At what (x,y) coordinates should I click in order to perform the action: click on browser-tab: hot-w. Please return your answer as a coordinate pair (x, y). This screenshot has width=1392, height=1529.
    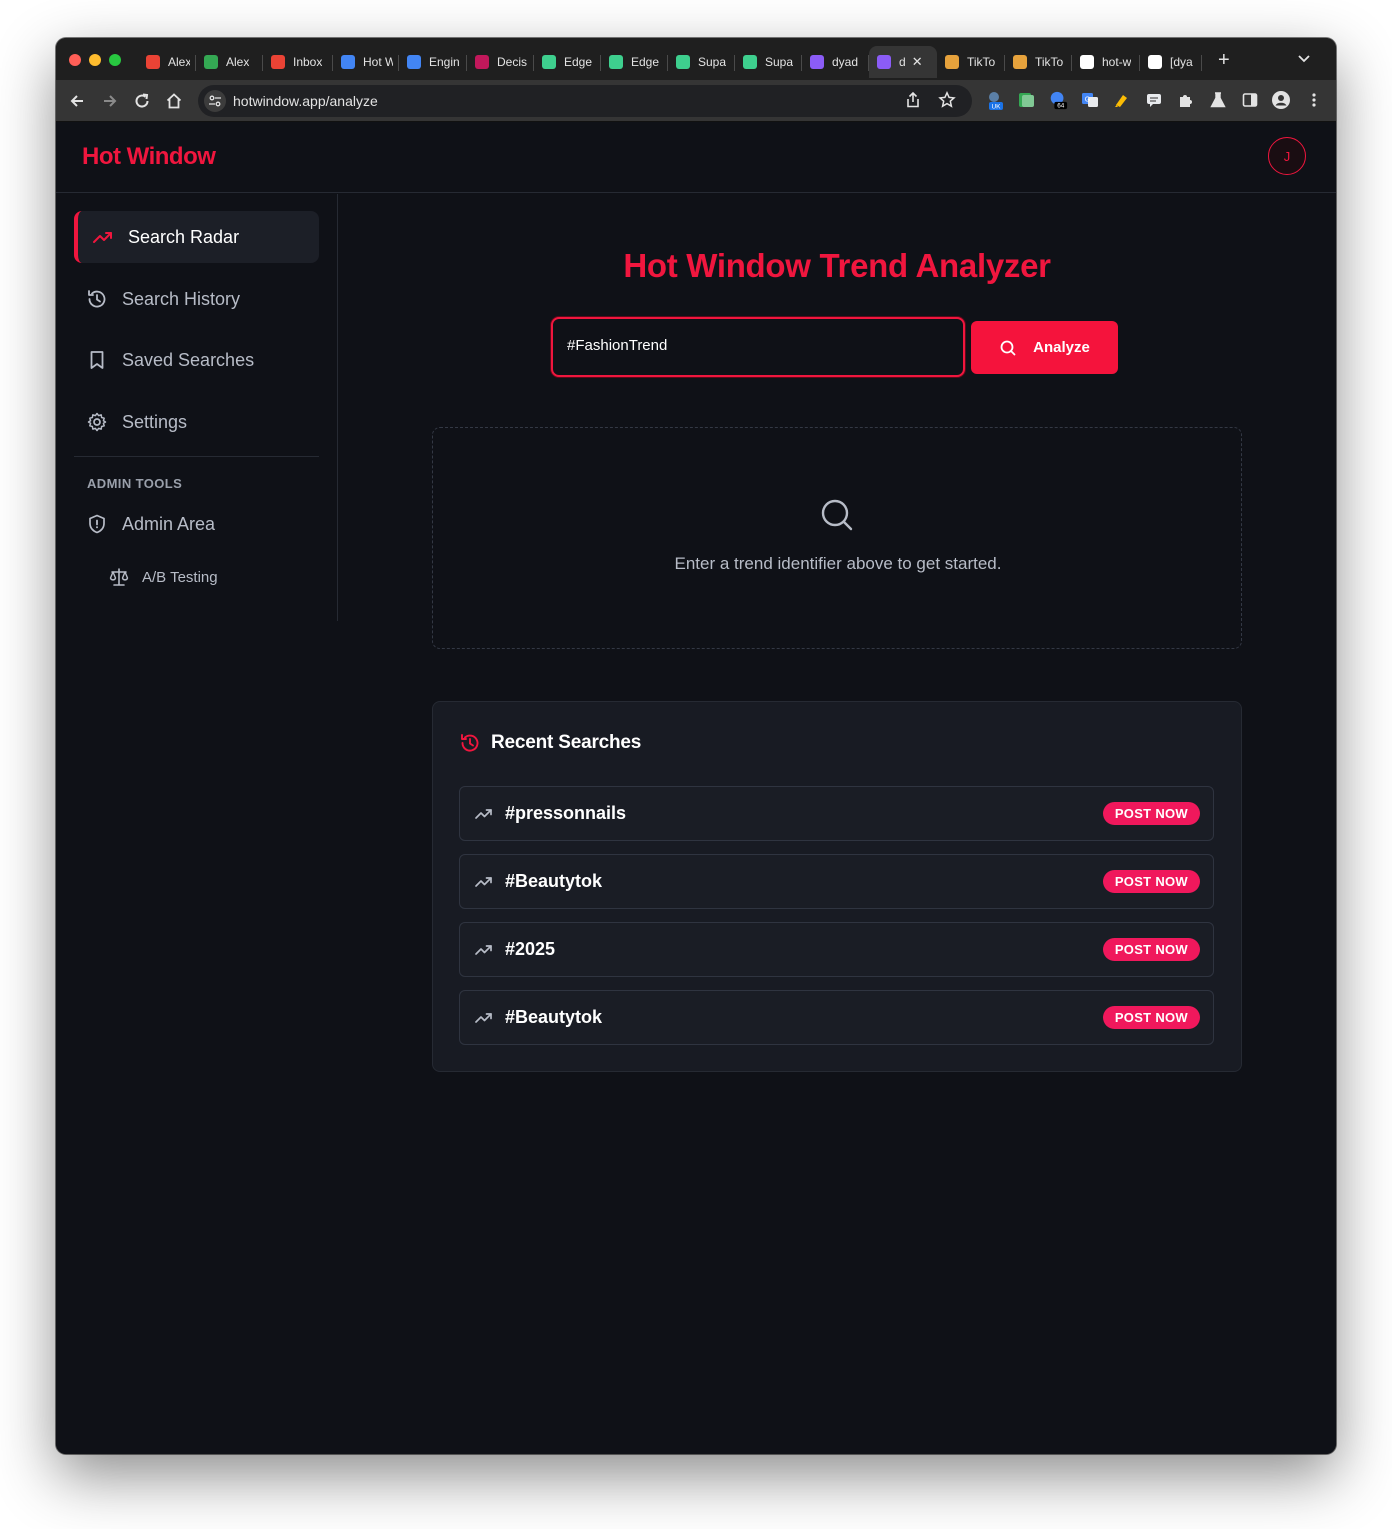
    Looking at the image, I should click on (1106, 62).